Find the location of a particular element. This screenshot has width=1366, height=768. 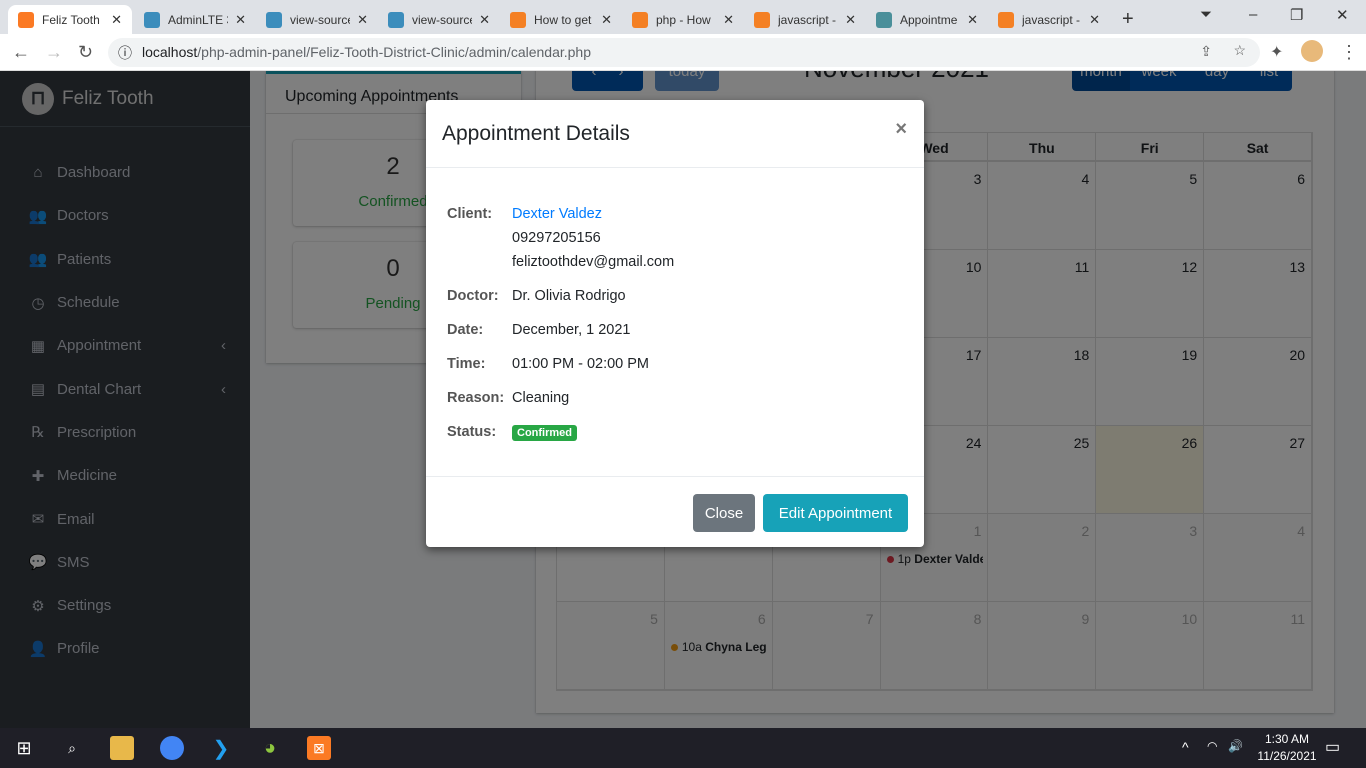

reason-value: Cleaning is located at coordinates (541, 398).